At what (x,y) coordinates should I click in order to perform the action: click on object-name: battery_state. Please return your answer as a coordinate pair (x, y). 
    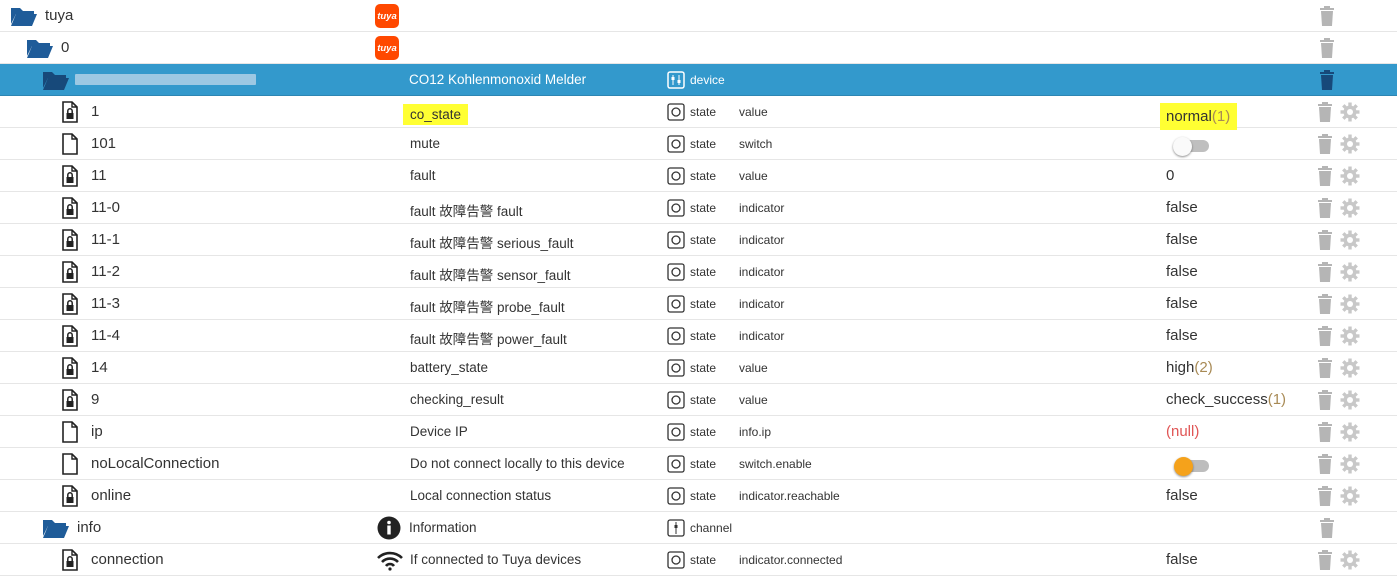
    Looking at the image, I should click on (449, 367).